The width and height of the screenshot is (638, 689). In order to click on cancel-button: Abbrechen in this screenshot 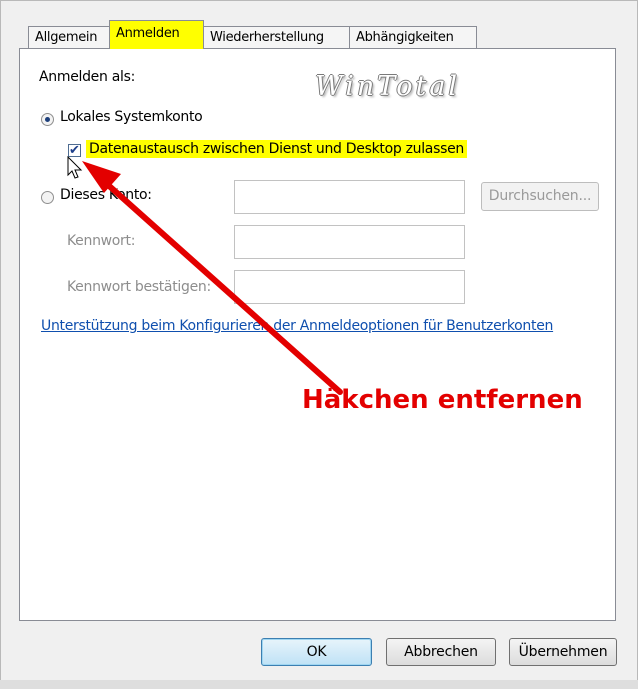, I will do `click(441, 652)`.